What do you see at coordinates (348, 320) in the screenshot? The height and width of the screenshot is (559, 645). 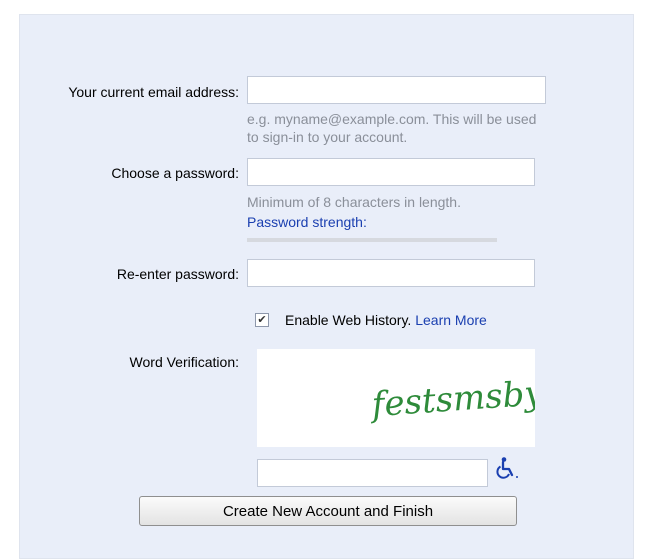 I see `web-history-label: Enable Web History.` at bounding box center [348, 320].